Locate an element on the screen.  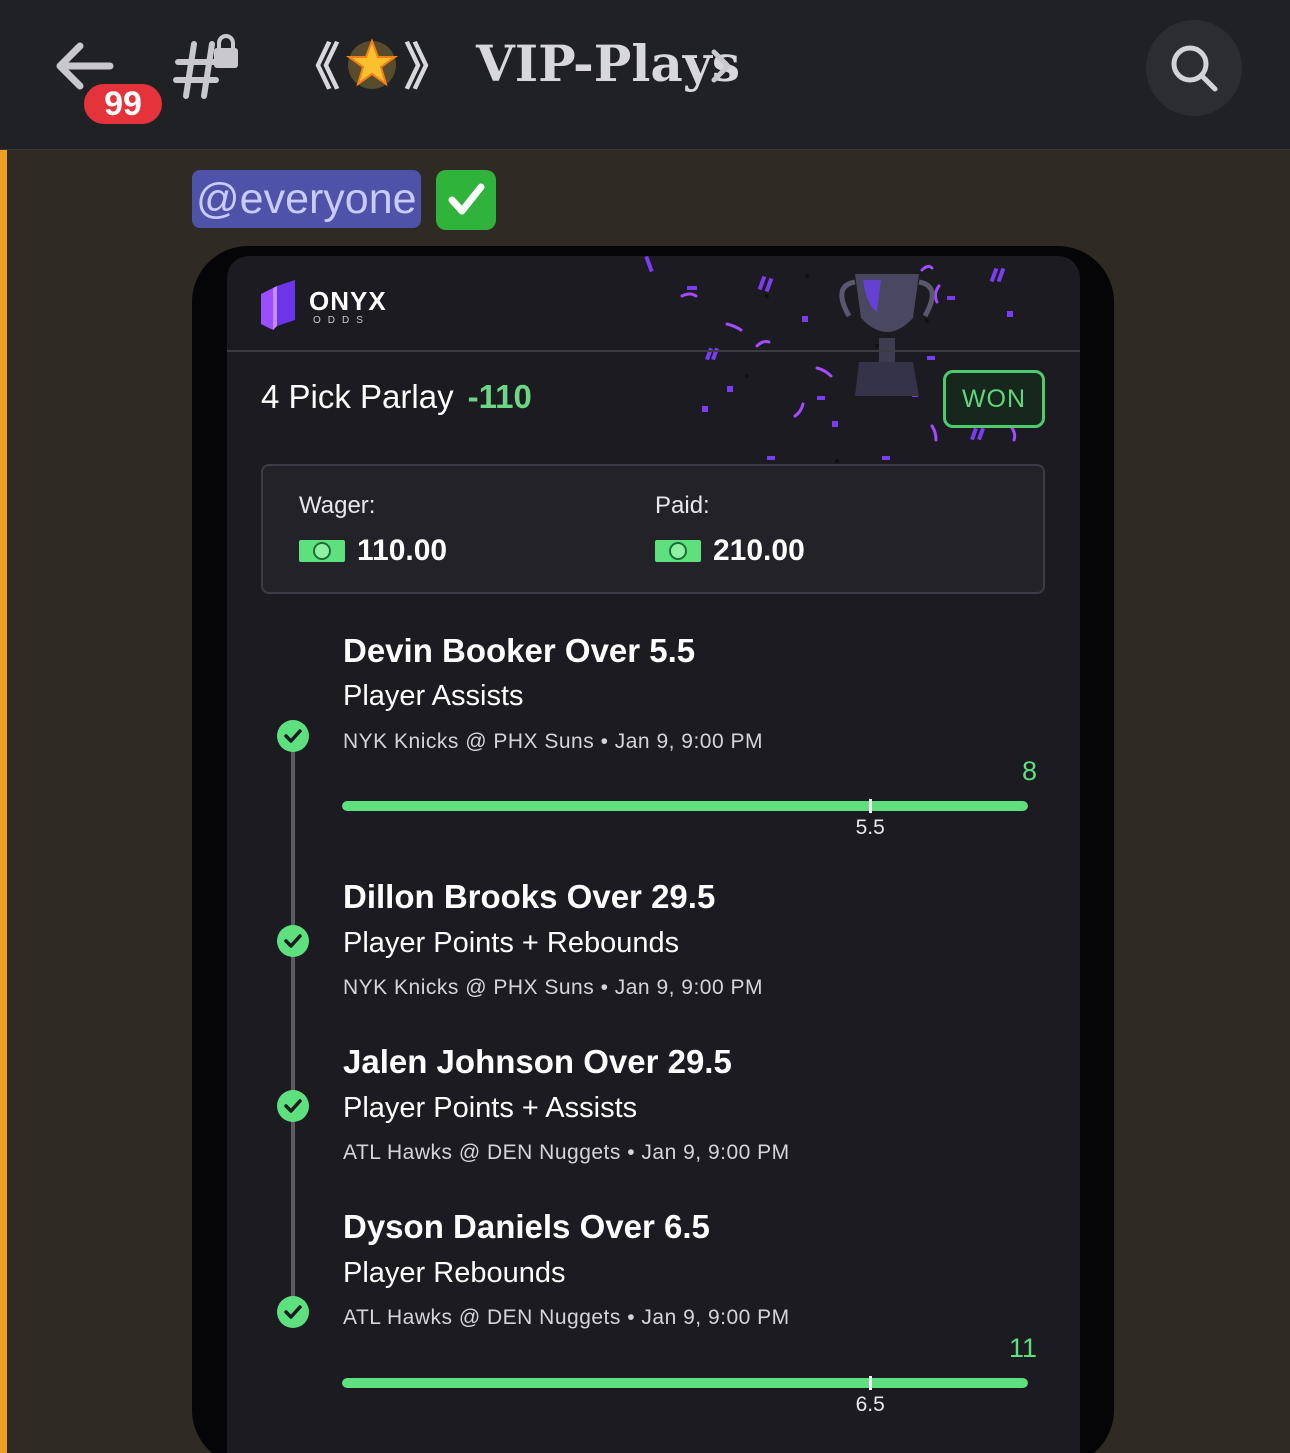
locked-channel-icon is located at coordinates (205, 66).